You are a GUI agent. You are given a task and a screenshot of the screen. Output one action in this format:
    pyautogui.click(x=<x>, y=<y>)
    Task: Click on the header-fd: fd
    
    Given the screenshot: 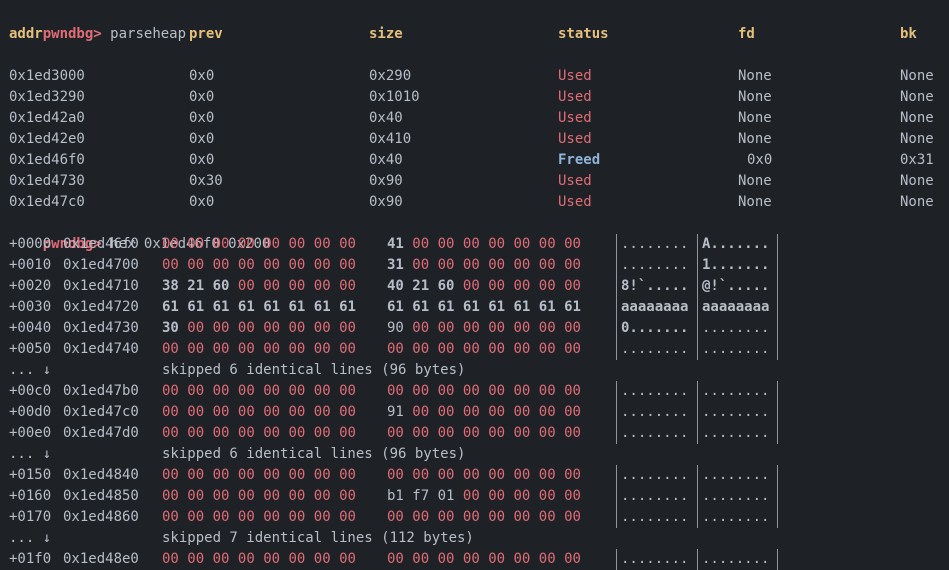 What is the action you would take?
    pyautogui.click(x=746, y=34)
    